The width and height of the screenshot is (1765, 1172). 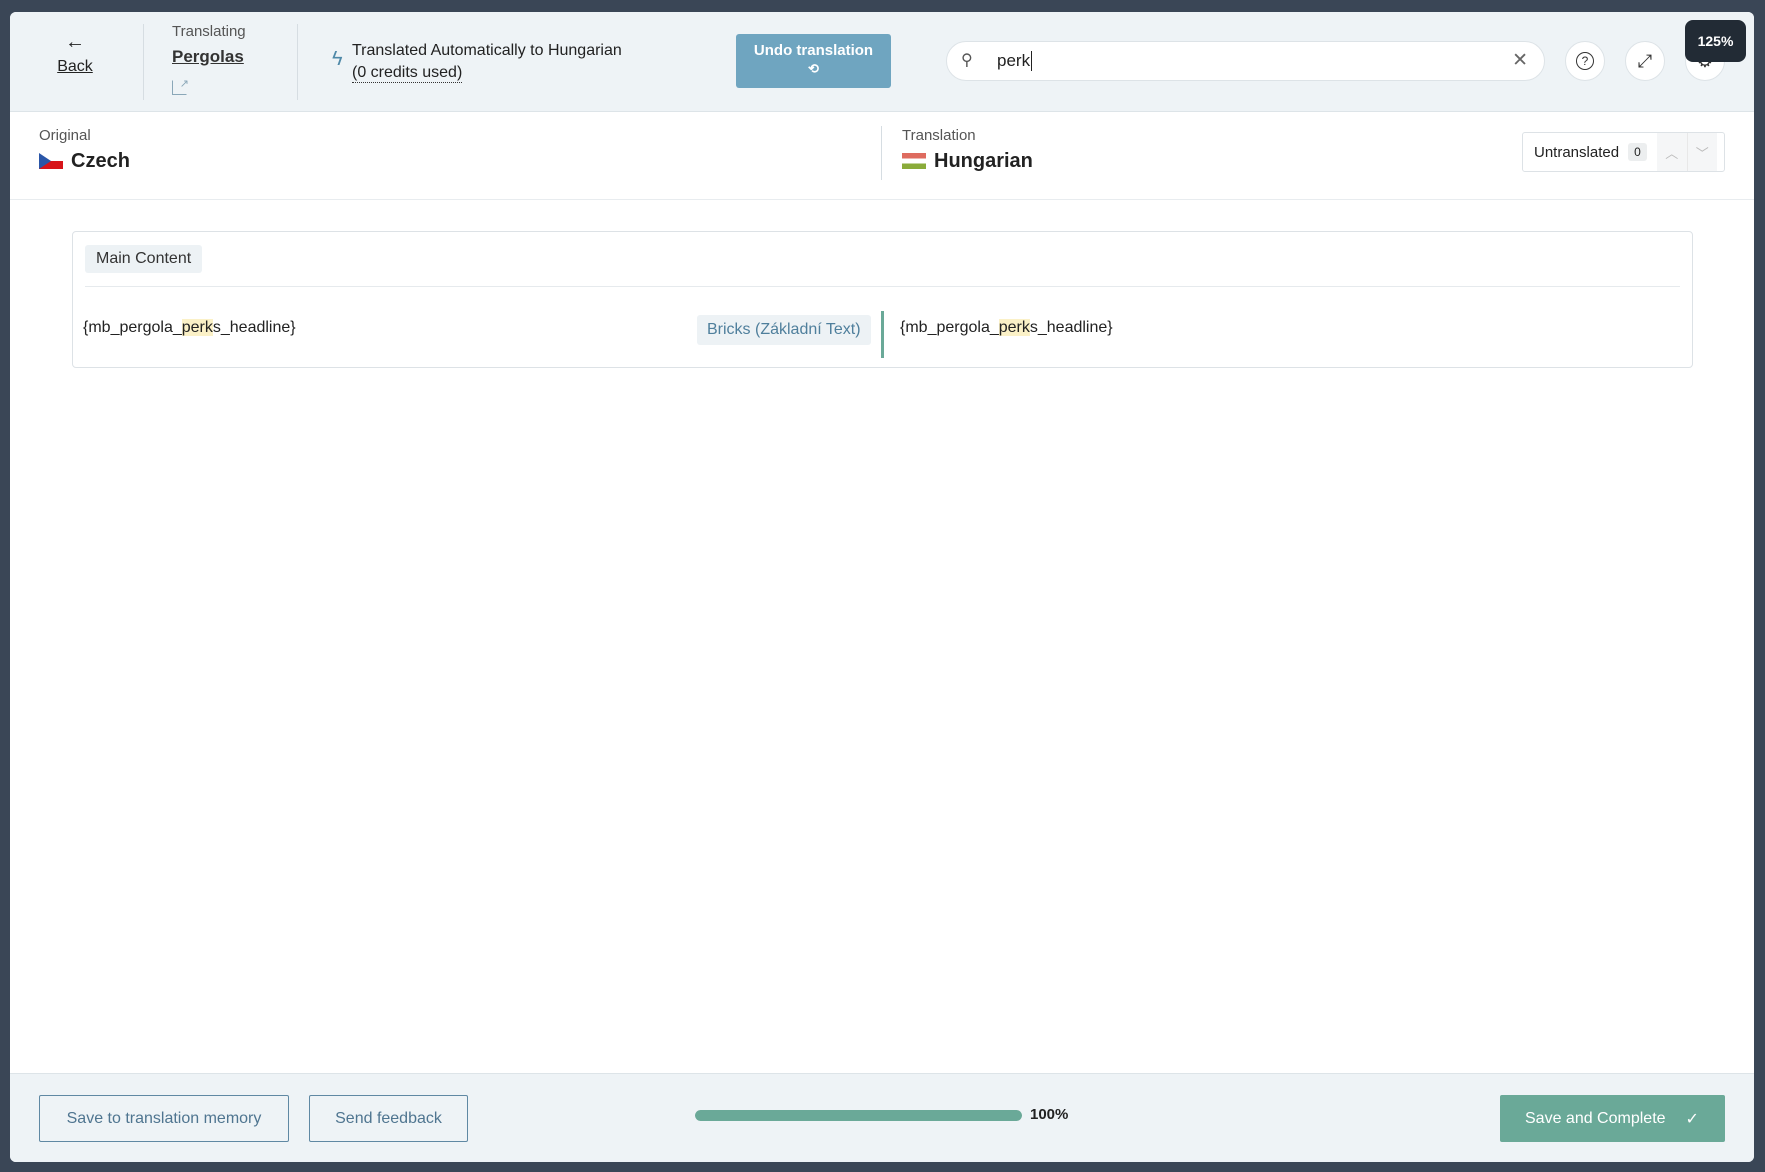 I want to click on hungarian-flag-icon, so click(x=914, y=161).